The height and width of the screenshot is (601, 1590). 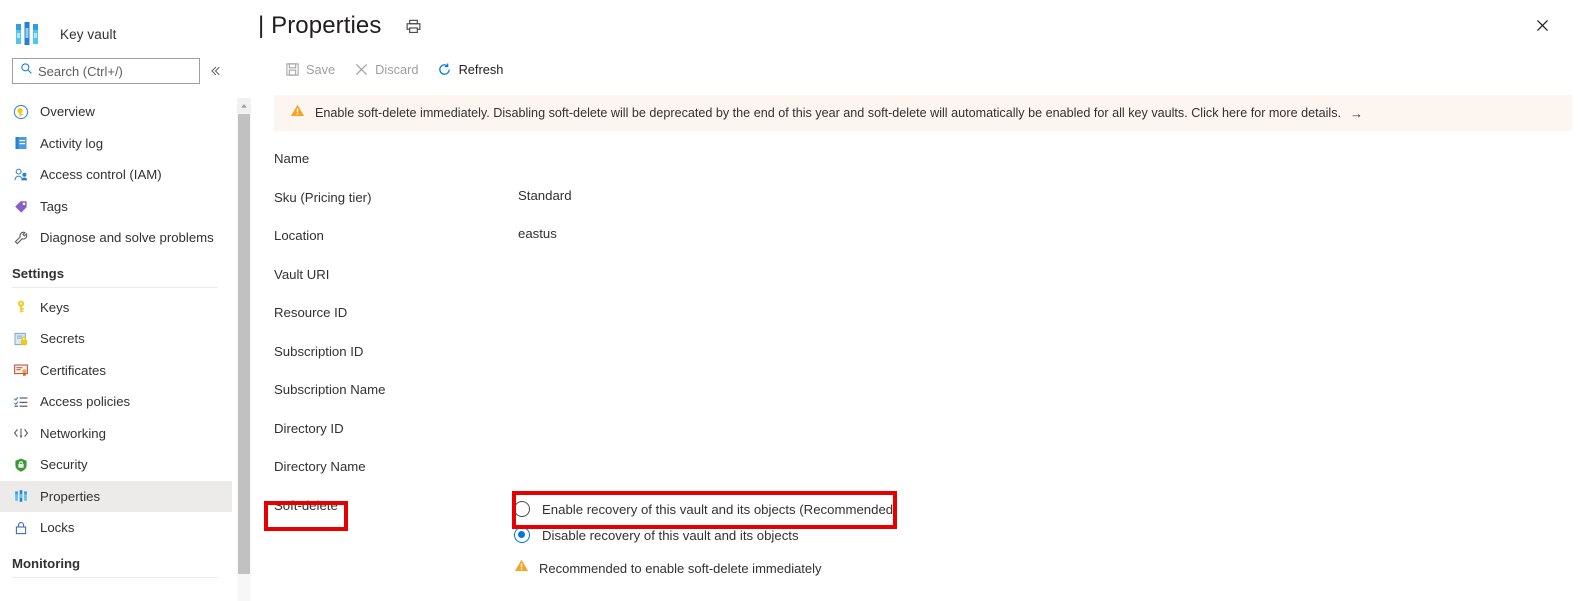 I want to click on activity-log-icon, so click(x=21, y=143).